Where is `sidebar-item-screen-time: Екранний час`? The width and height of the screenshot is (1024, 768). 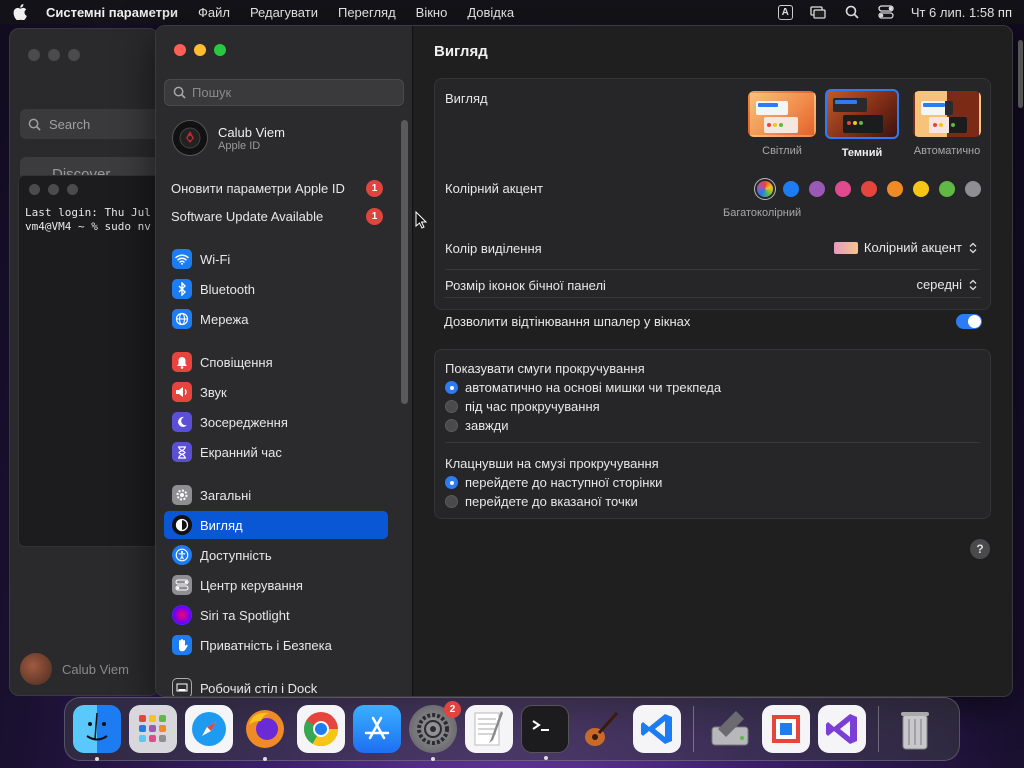
sidebar-item-screen-time: Екранний час is located at coordinates (276, 452).